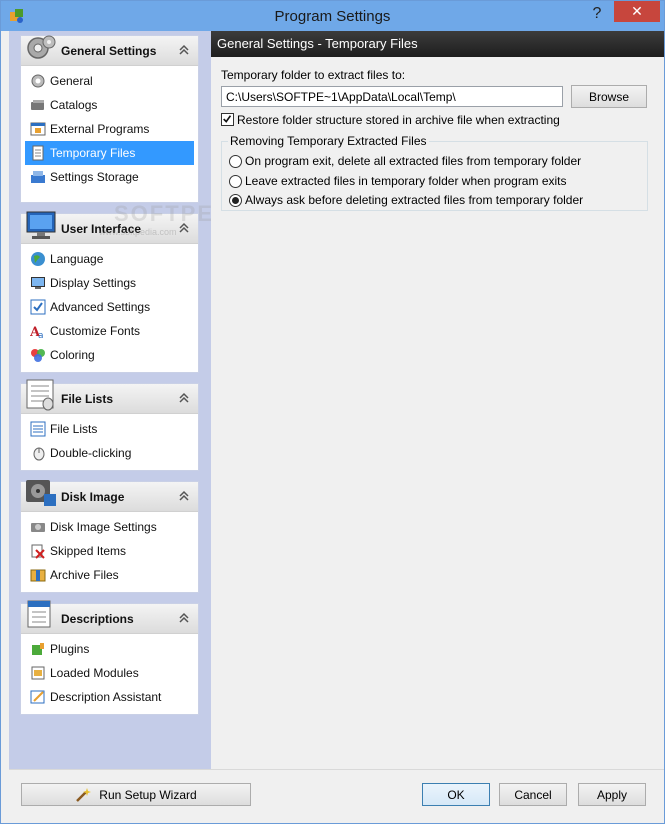 The height and width of the screenshot is (824, 665). What do you see at coordinates (16, 16) in the screenshot?
I see `app-icon` at bounding box center [16, 16].